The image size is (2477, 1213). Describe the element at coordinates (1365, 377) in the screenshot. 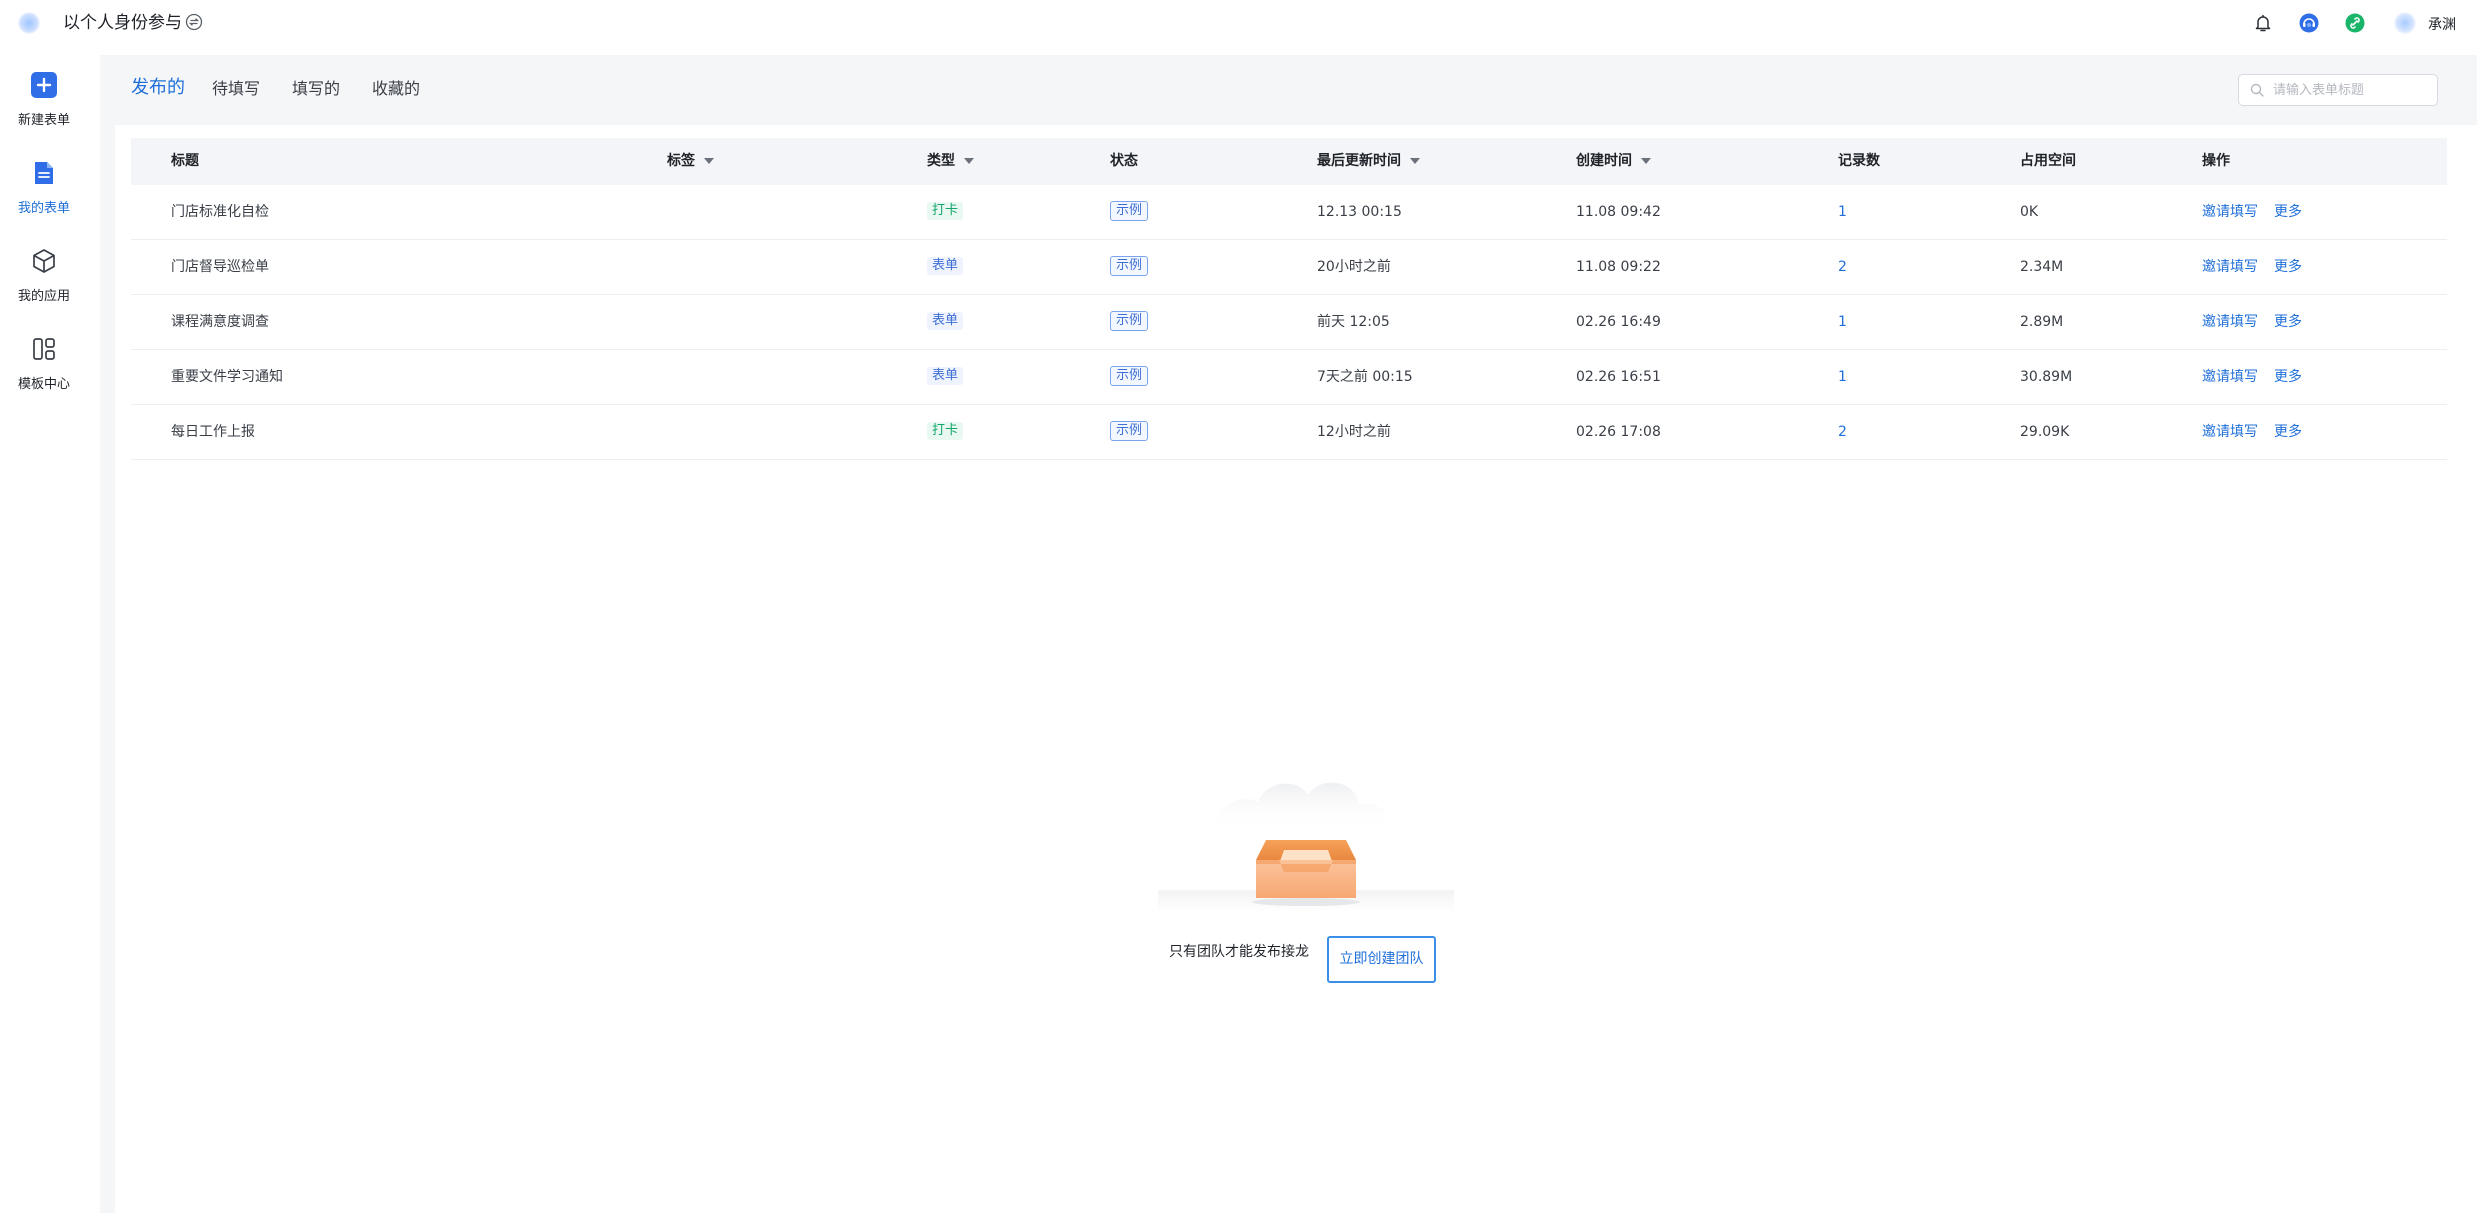

I see `updated-time: 7天之前 00:15` at that location.